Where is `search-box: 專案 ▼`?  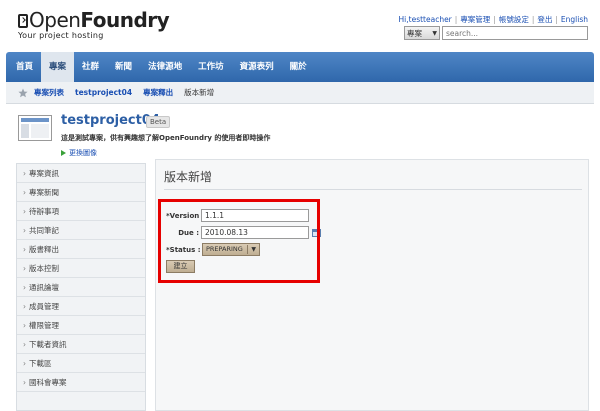
search-box: 專案 ▼ is located at coordinates (496, 33).